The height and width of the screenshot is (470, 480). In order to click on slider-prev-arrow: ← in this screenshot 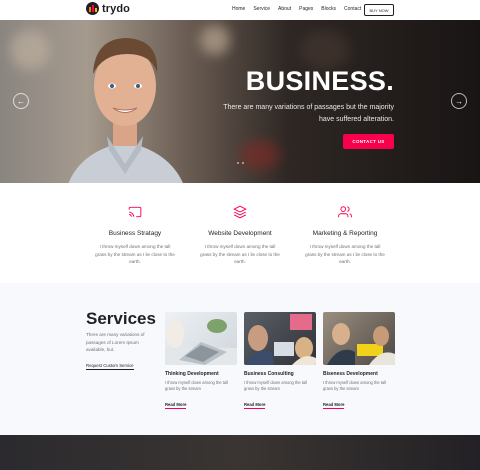, I will do `click(21, 101)`.